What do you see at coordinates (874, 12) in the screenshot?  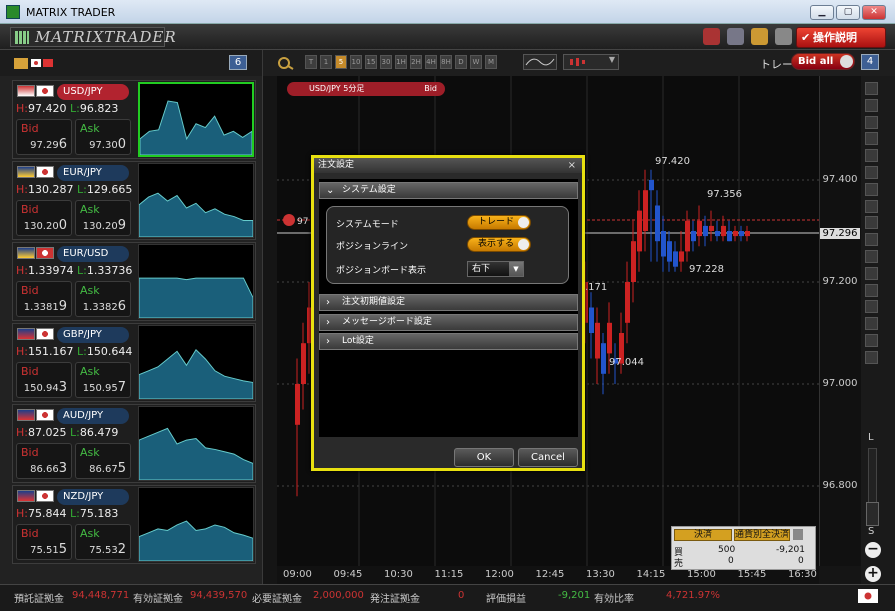 I see `close-window-button: ✕` at bounding box center [874, 12].